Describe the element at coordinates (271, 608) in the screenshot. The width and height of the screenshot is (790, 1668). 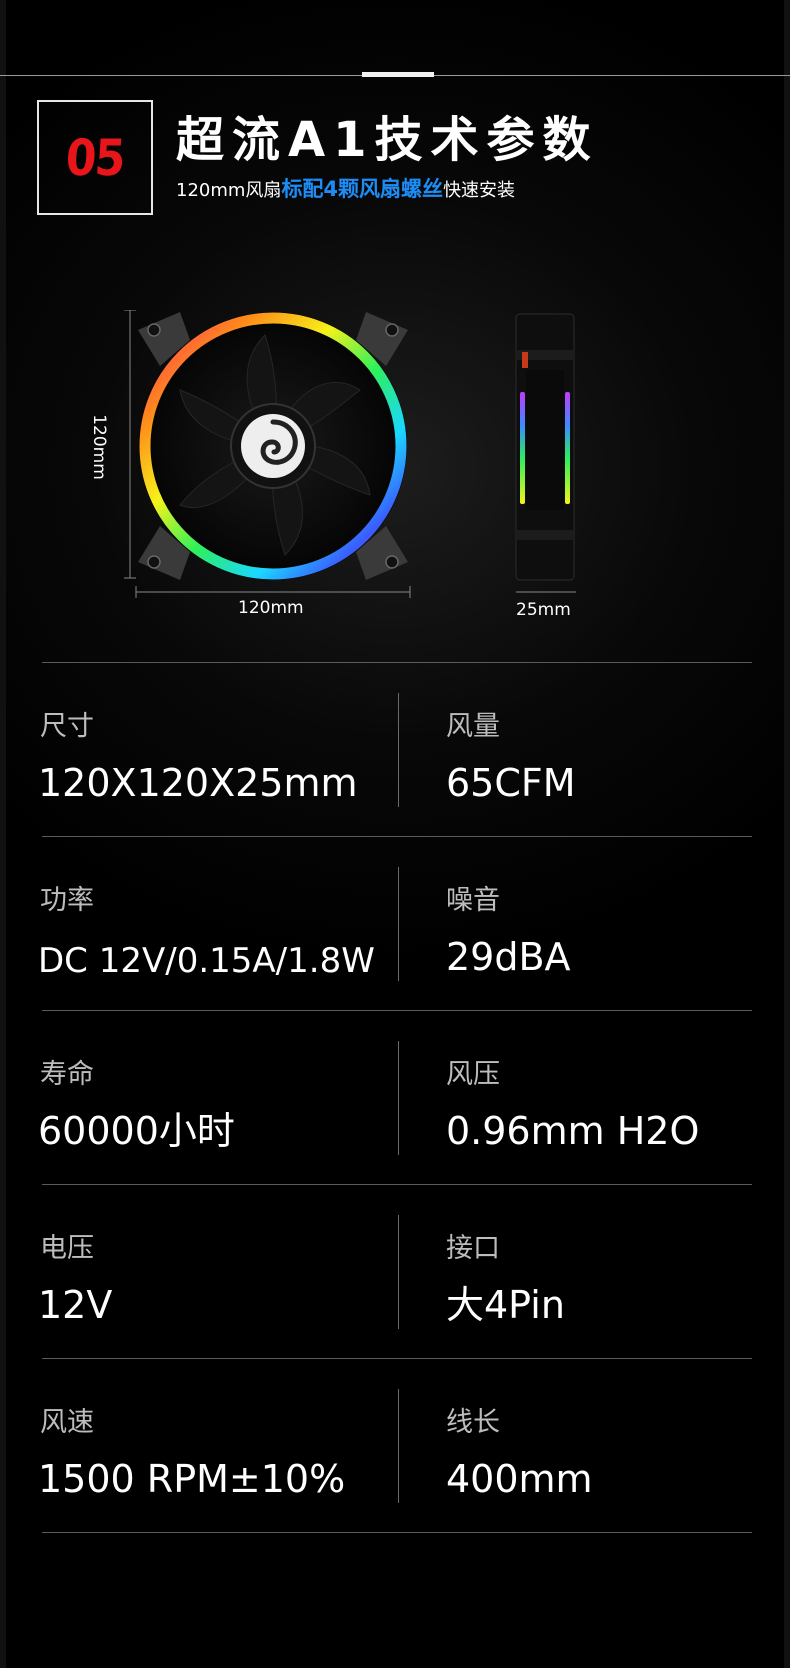
I see `width-dimension: 120mm` at that location.